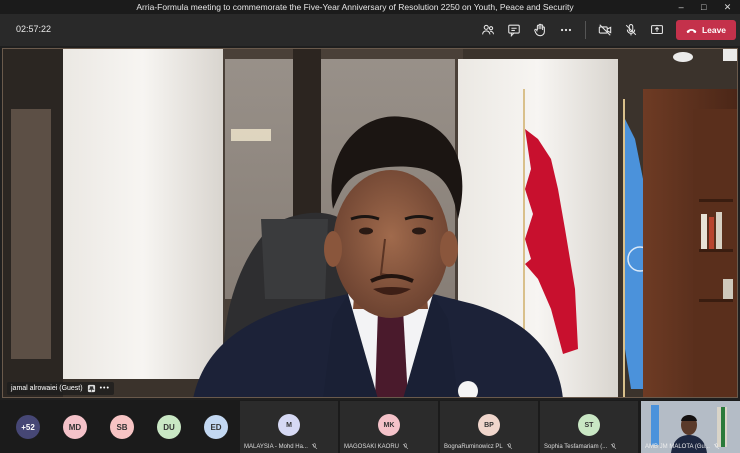 This screenshot has width=740, height=453. Describe the element at coordinates (169, 427) in the screenshot. I see `participant-avatar: DU` at that location.